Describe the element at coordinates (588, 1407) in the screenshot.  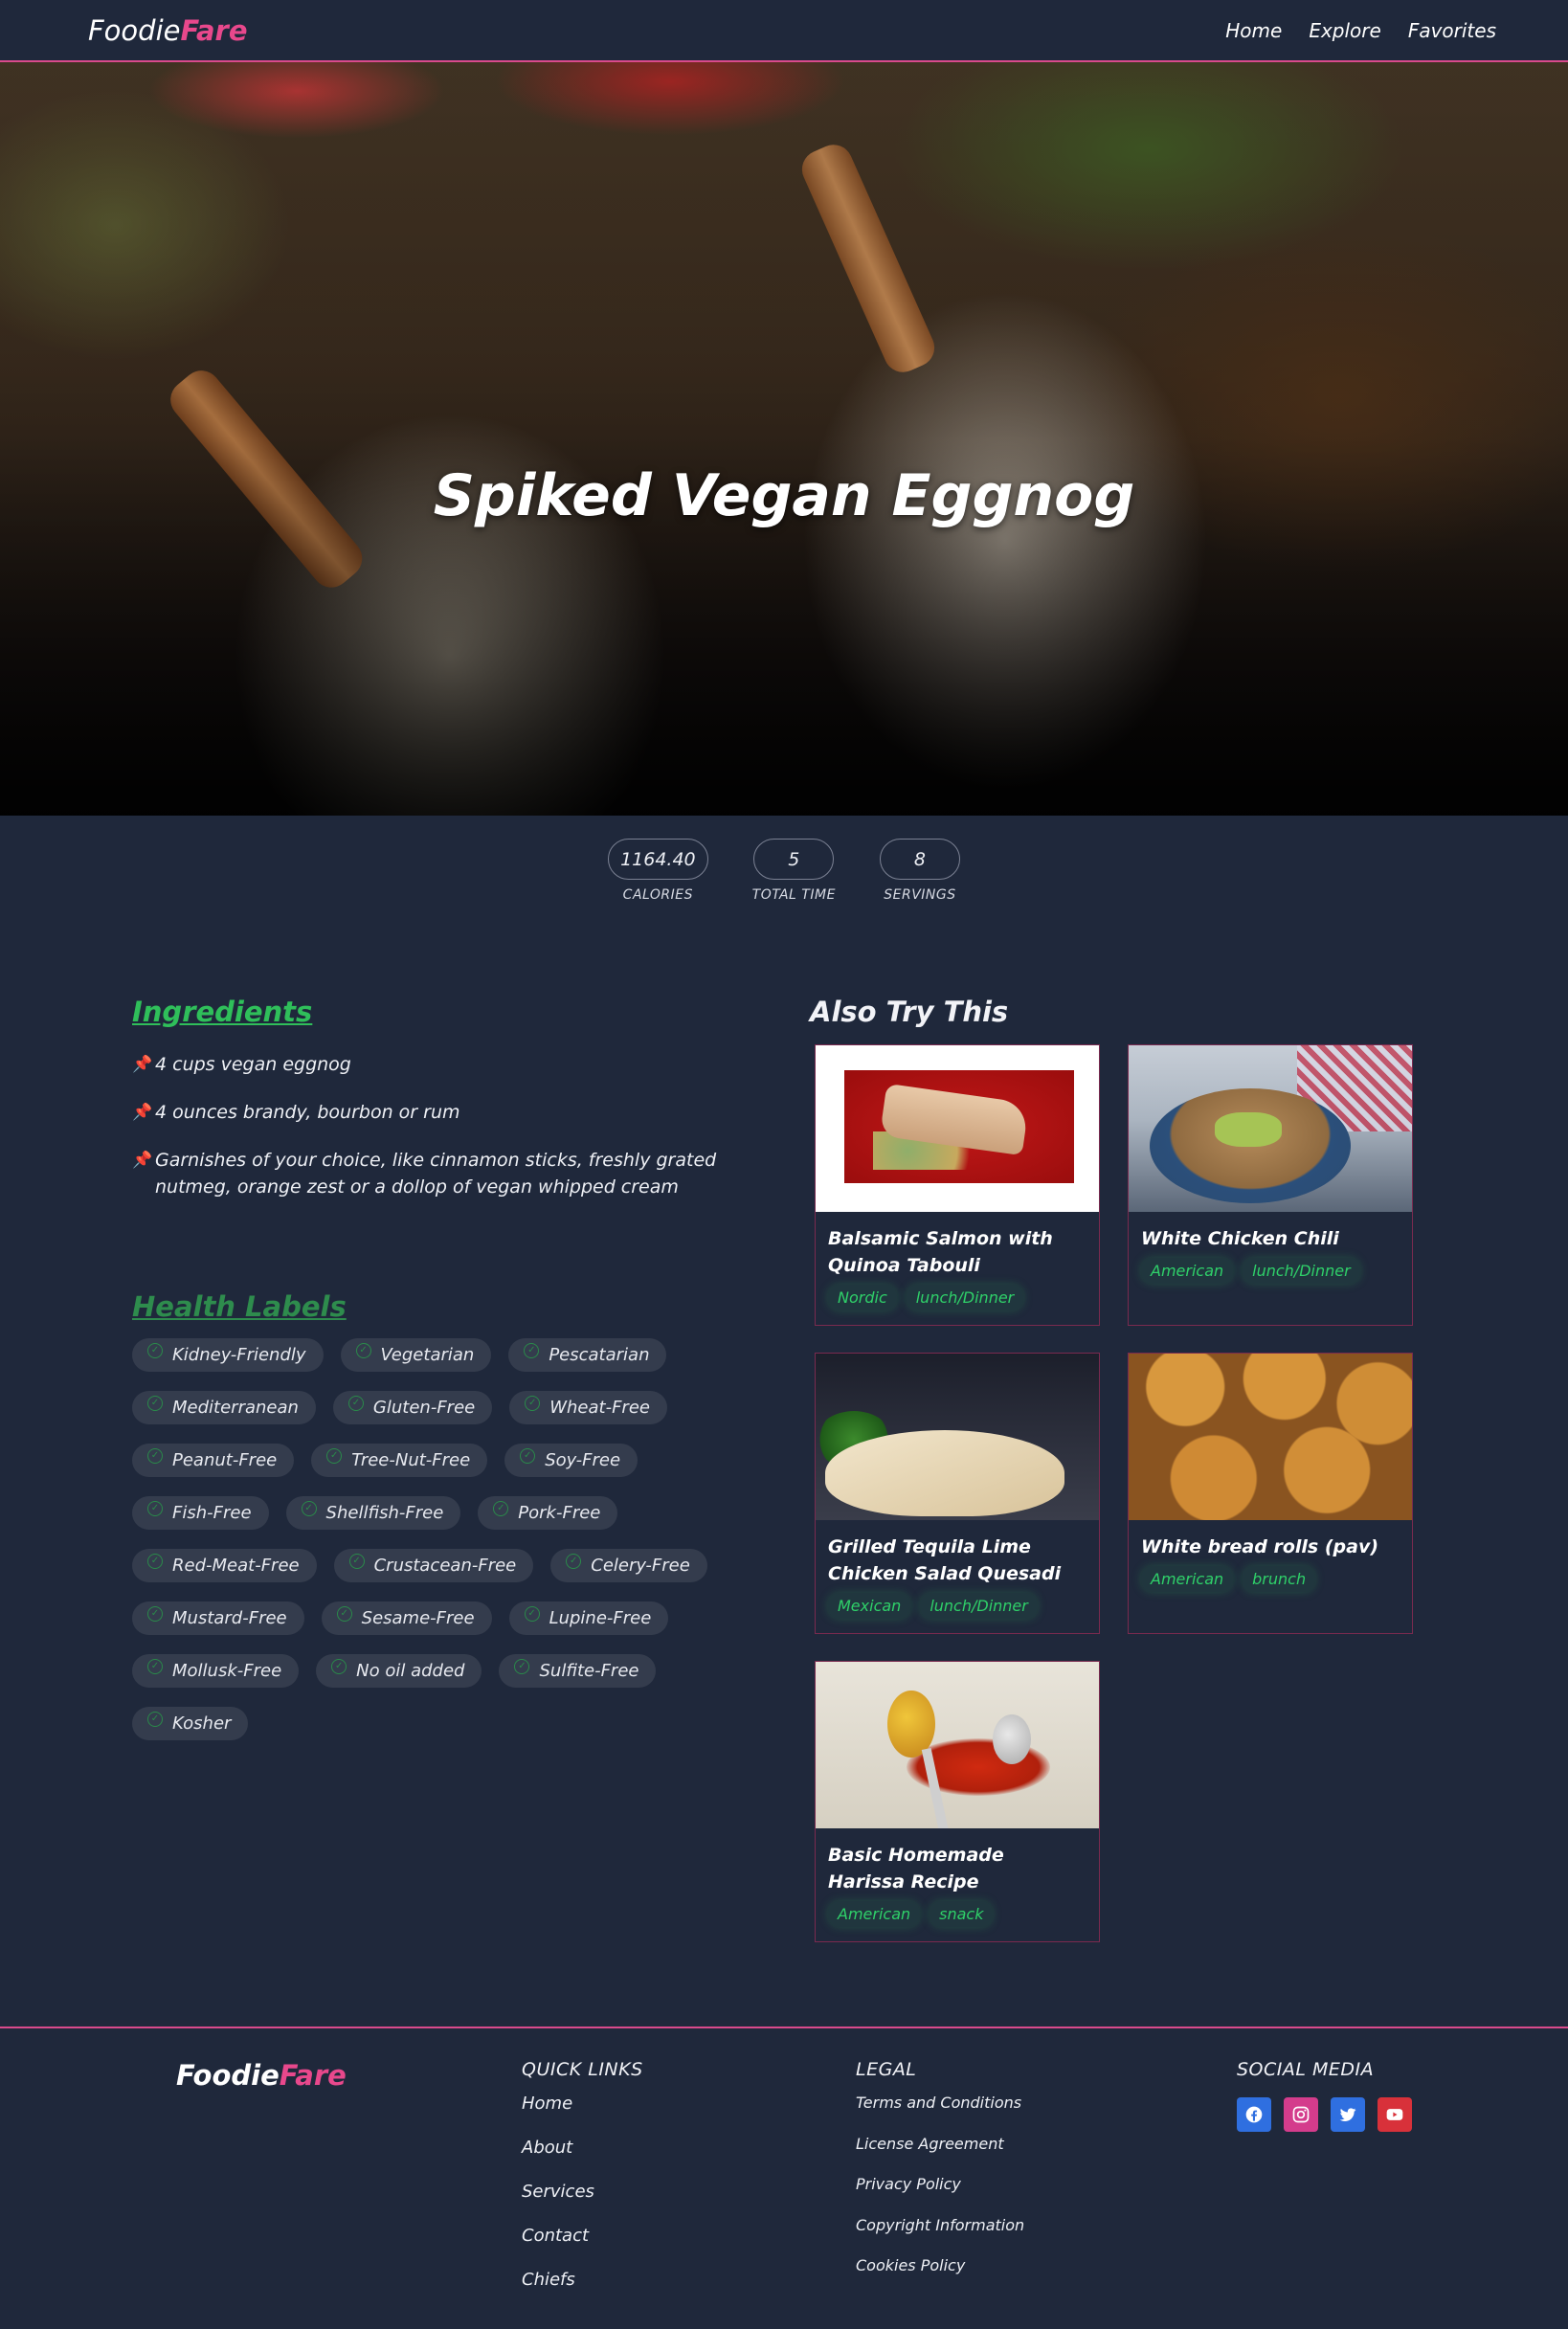
I see `health-label-chip: ✓ Wheat-Free` at that location.